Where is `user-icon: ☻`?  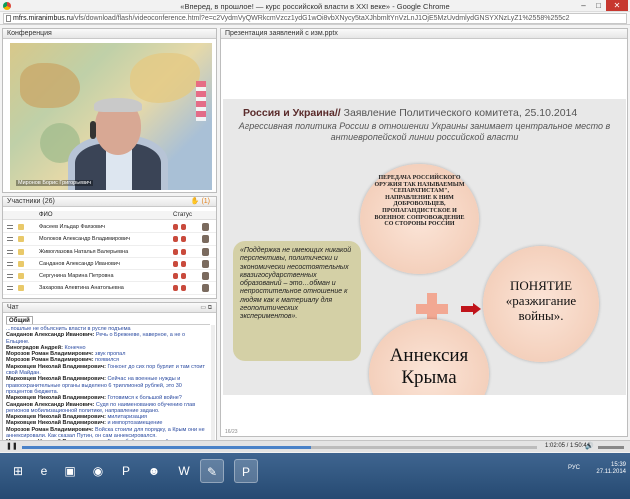
user-icon: ☻ is located at coordinates (154, 471).